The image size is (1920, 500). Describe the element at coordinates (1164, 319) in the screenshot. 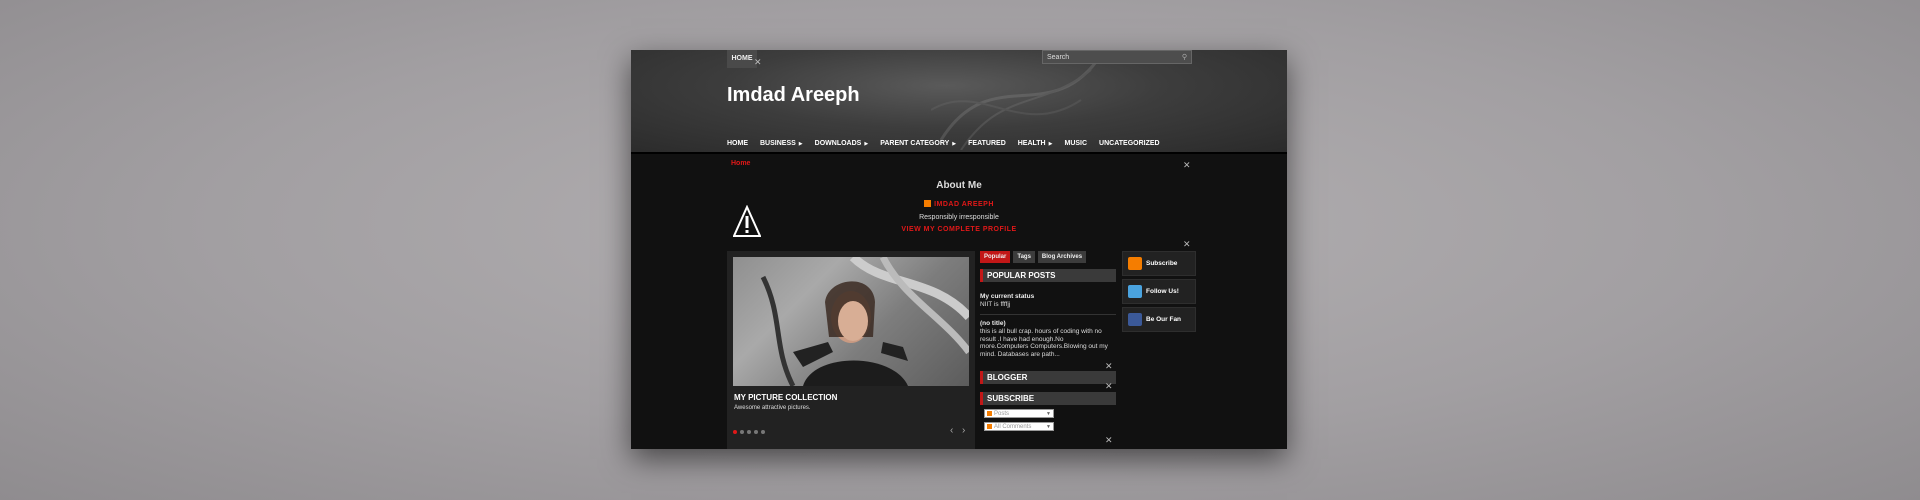

I see `social-label: Be Our Fan` at that location.